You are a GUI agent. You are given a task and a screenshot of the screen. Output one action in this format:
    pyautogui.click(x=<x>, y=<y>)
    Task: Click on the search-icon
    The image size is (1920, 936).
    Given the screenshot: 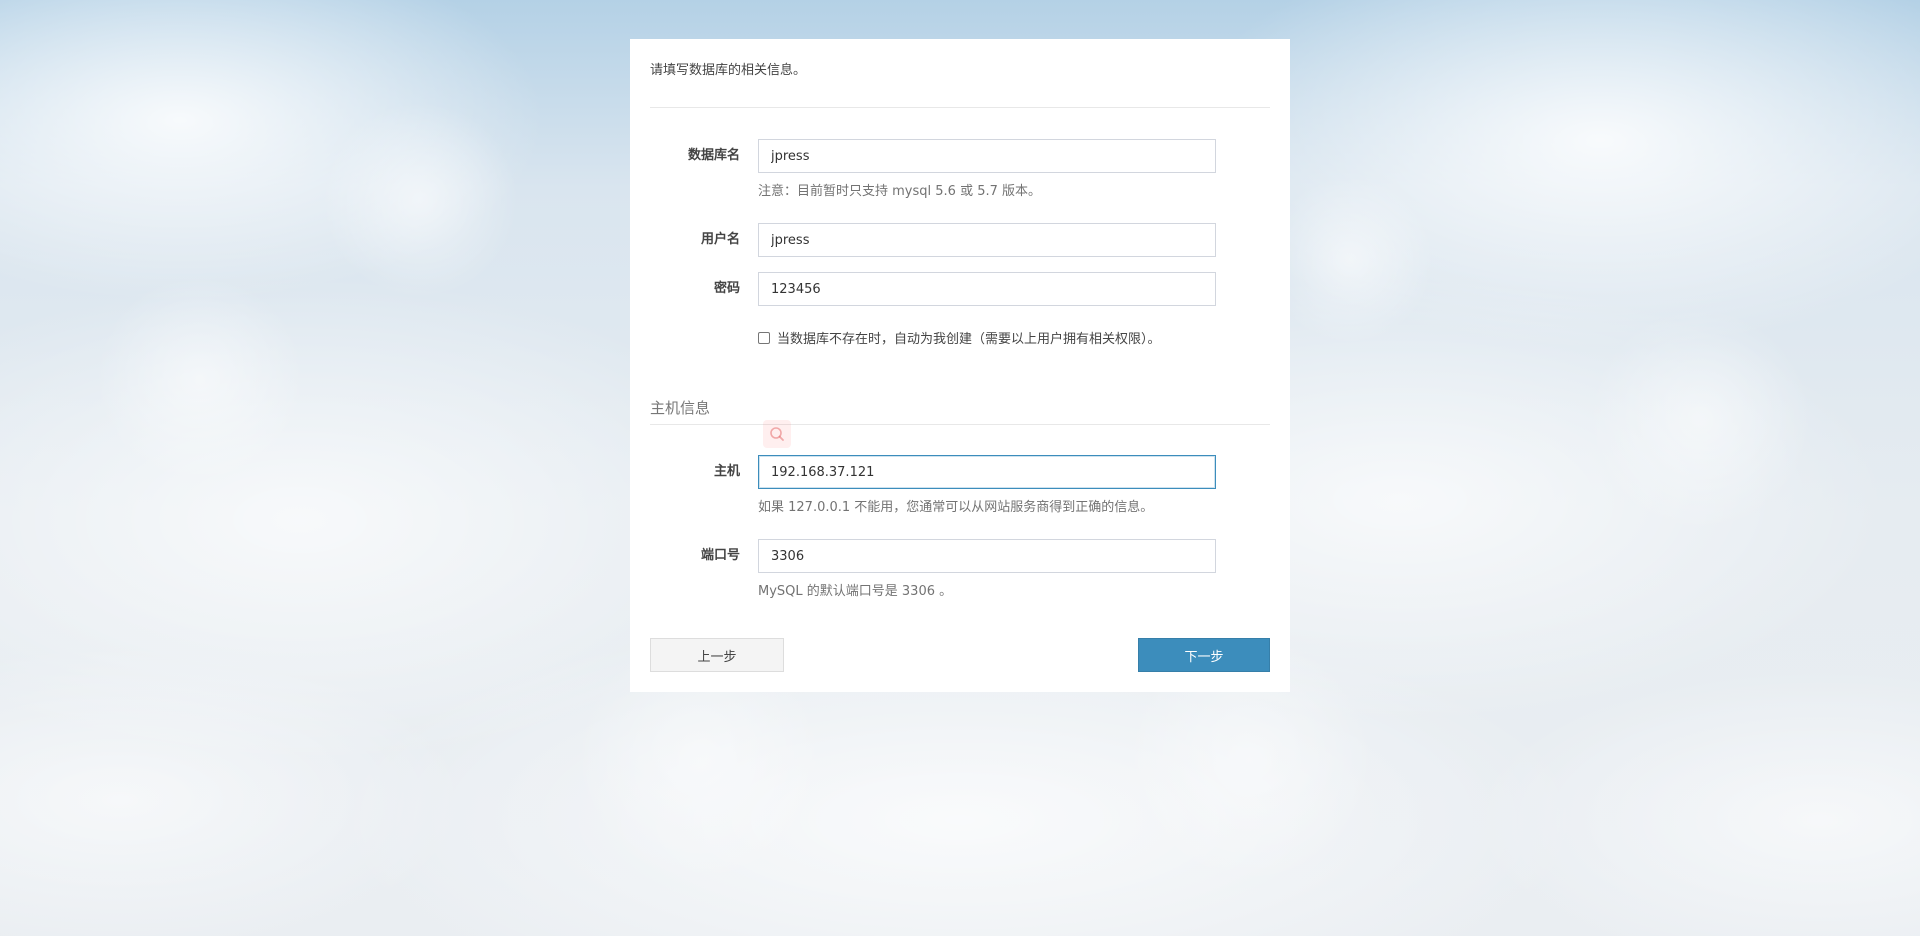 What is the action you would take?
    pyautogui.click(x=777, y=434)
    